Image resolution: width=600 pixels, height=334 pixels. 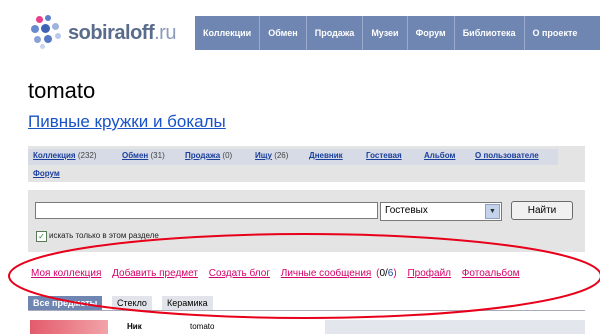 I want to click on nav-forum: Форум, so click(x=430, y=33).